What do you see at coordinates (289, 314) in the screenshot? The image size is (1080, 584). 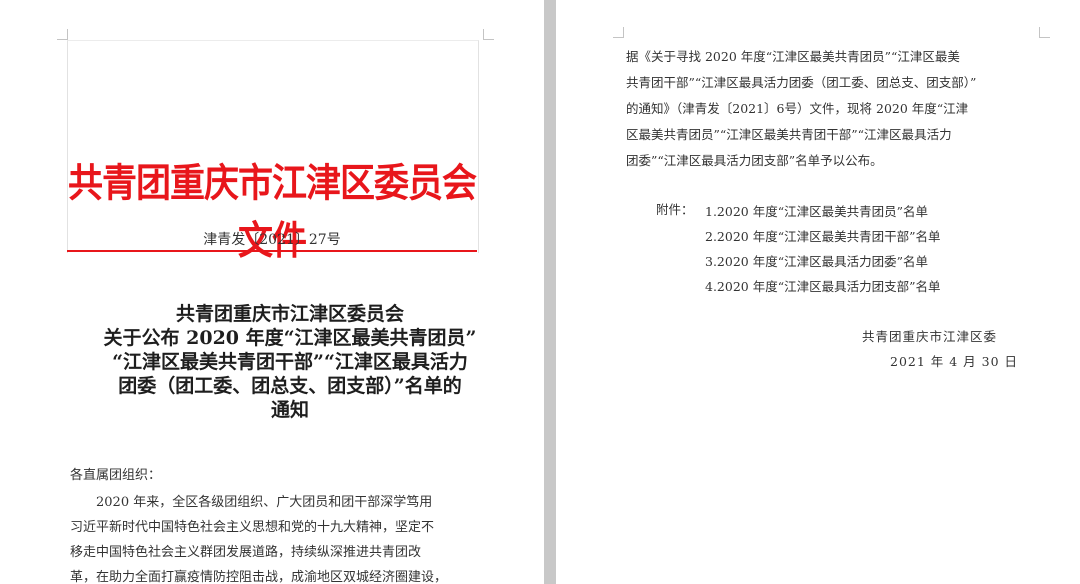 I see `notice-title-line: 共青团重庆市江津区委员会` at bounding box center [289, 314].